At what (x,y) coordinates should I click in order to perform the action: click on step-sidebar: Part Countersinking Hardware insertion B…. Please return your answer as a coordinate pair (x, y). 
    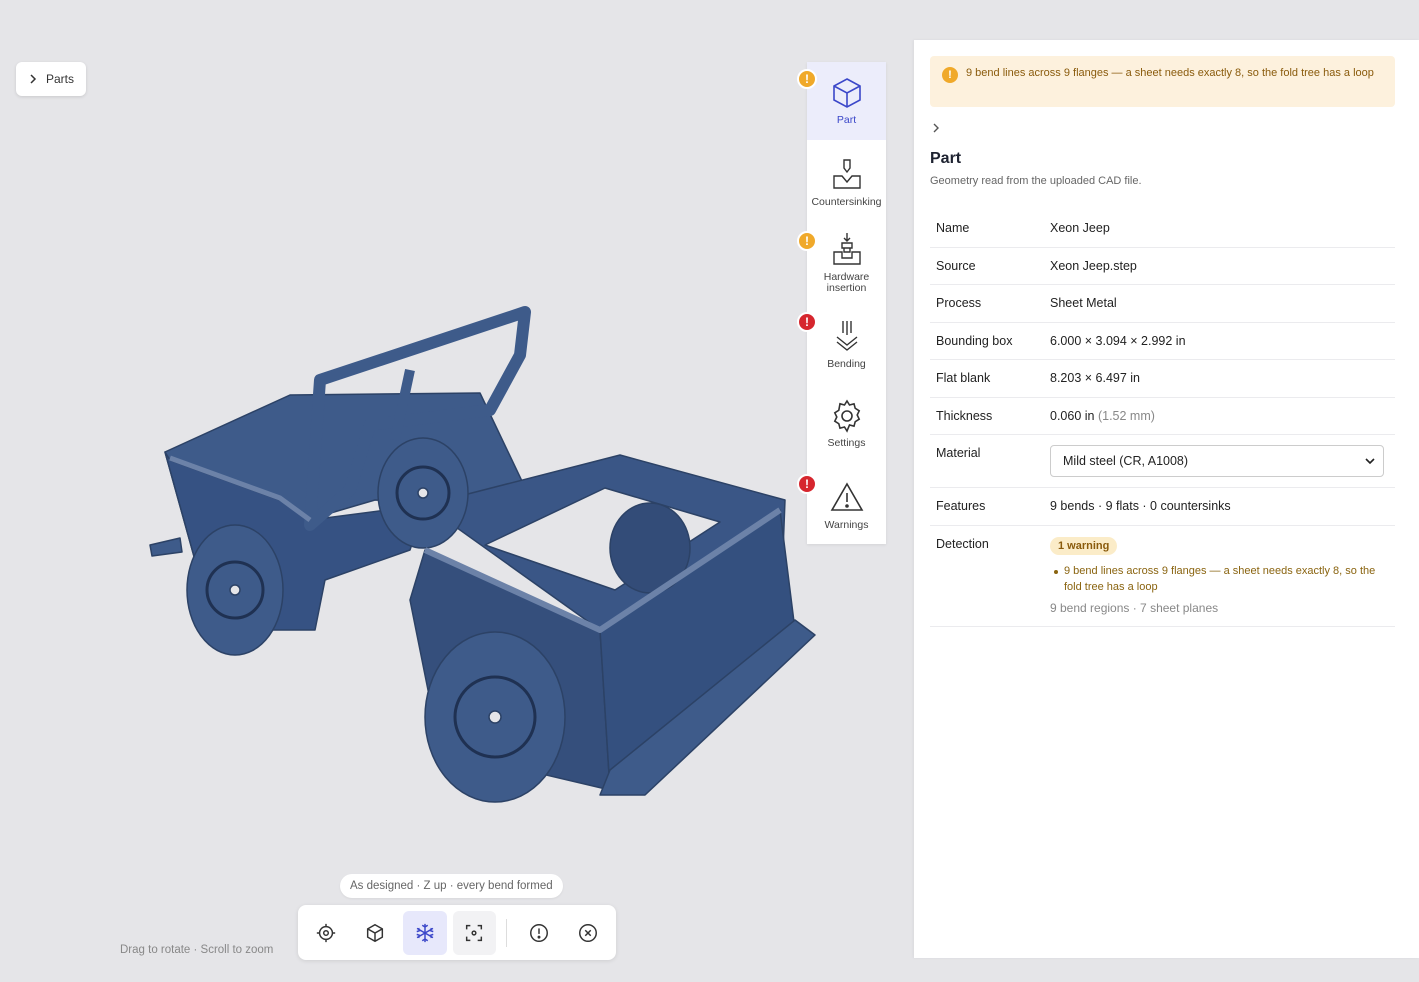
    Looking at the image, I should click on (846, 303).